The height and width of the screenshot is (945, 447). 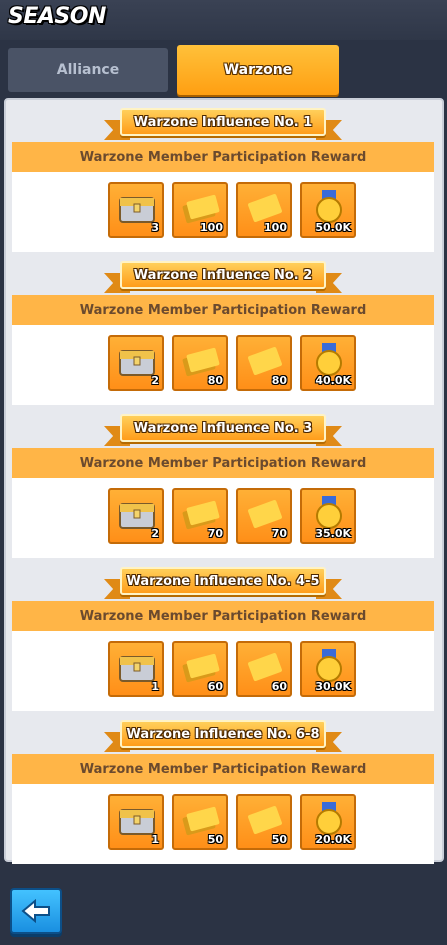 I want to click on reward-body: 3 100 100 50.0K, so click(x=223, y=212).